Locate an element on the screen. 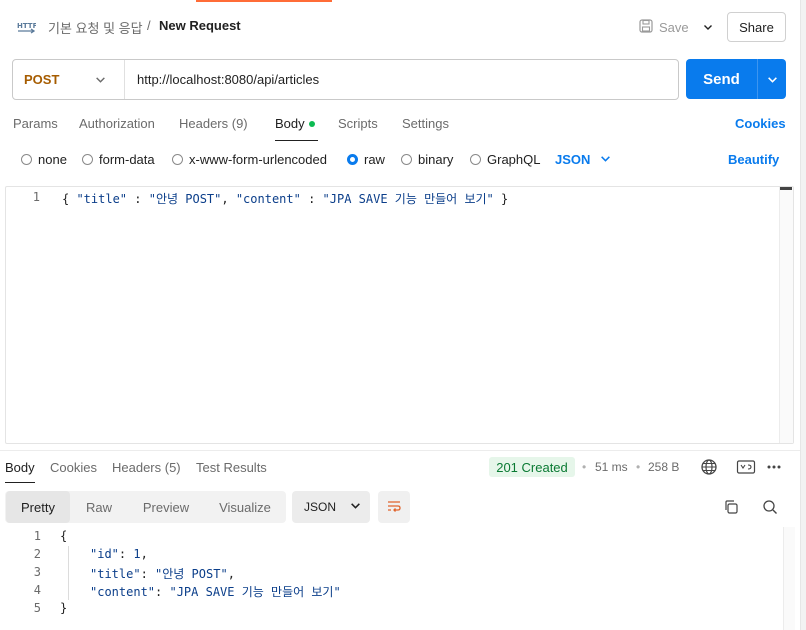 The width and height of the screenshot is (806, 630). code-token: "안녕 POST" is located at coordinates (185, 199).